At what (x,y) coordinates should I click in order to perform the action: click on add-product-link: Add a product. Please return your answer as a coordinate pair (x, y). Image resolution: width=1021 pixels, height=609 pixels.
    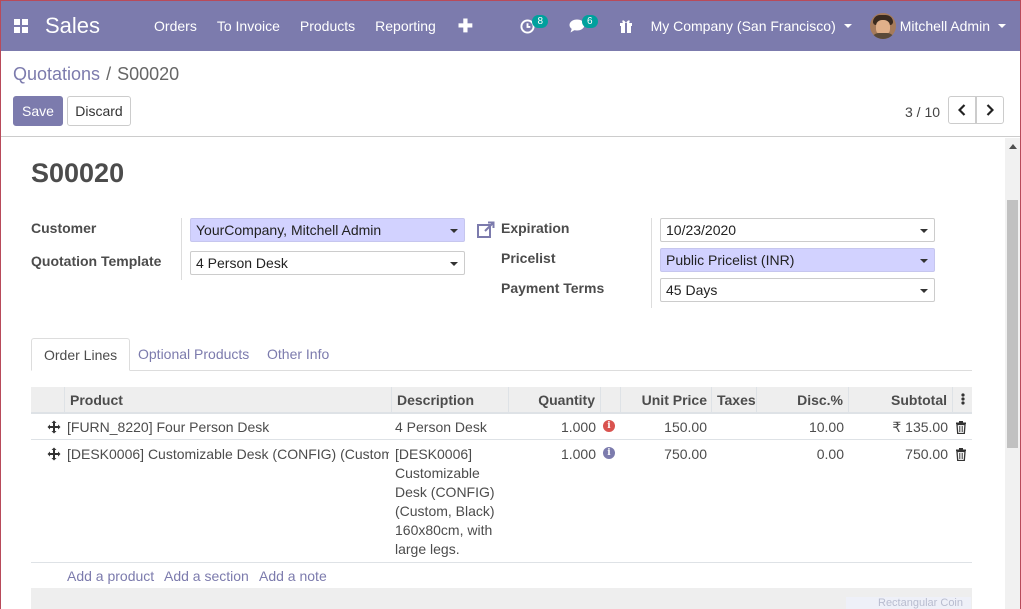
    Looking at the image, I should click on (110, 576).